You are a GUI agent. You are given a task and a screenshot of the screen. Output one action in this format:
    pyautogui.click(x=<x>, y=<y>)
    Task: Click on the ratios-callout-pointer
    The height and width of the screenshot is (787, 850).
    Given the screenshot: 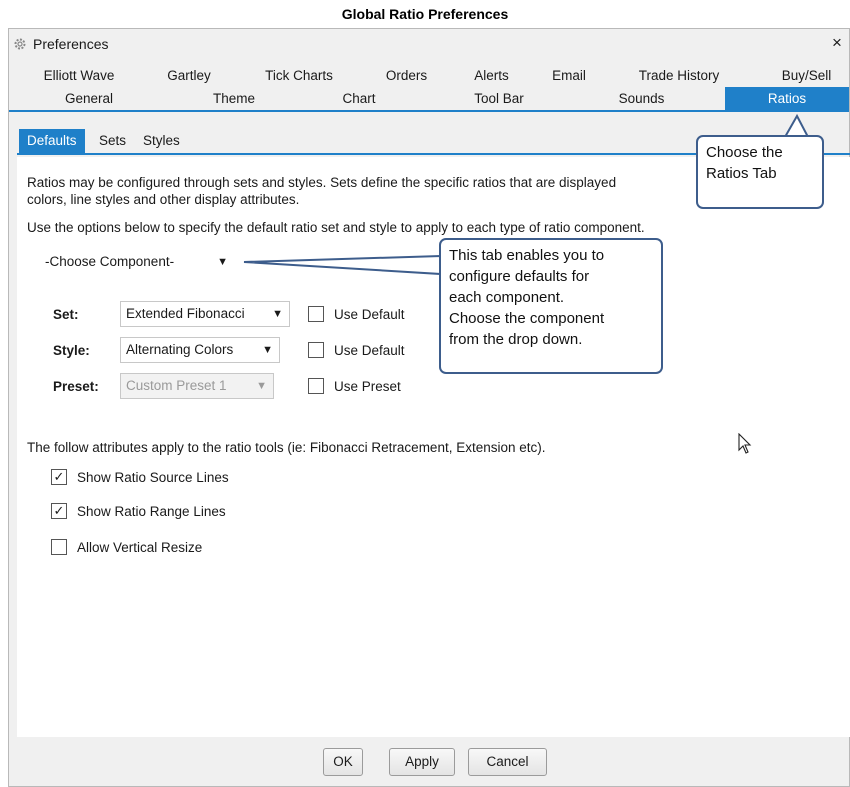 What is the action you would take?
    pyautogui.click(x=796, y=125)
    